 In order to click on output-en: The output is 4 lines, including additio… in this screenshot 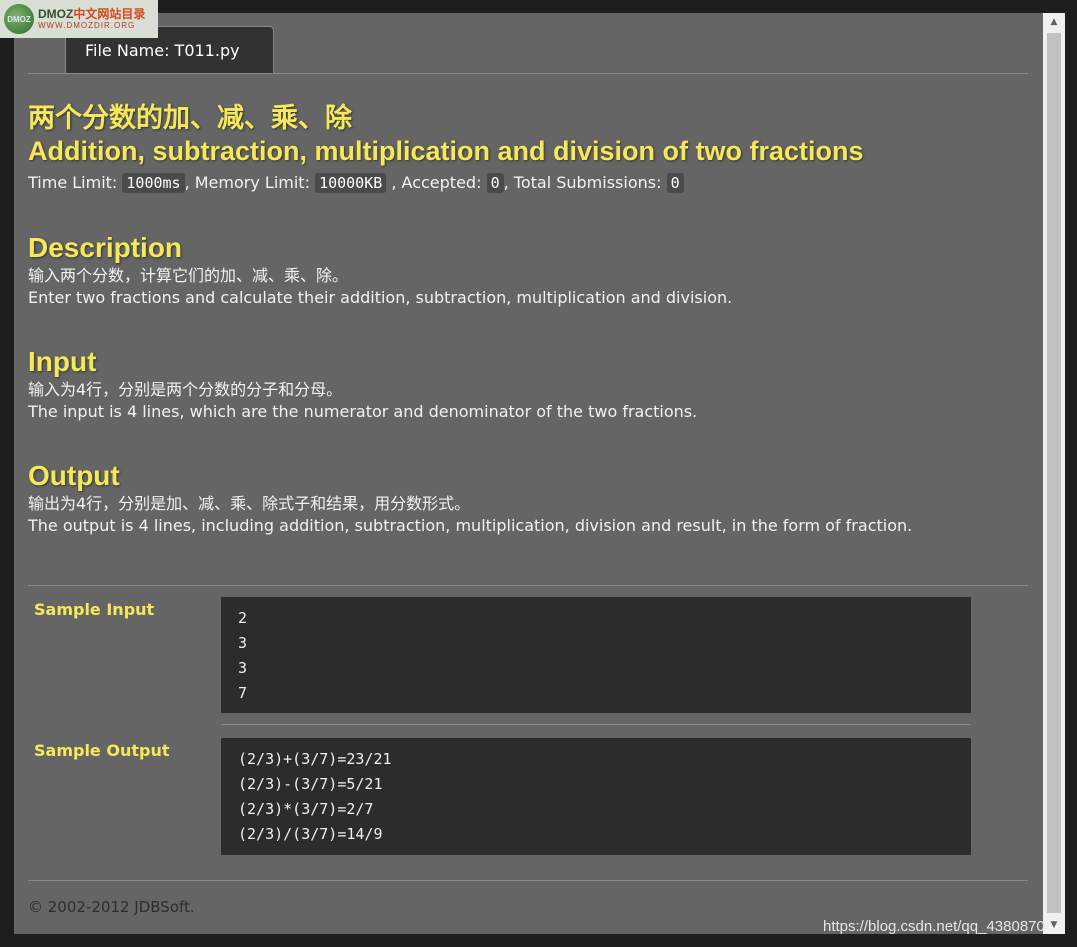, I will do `click(470, 525)`.